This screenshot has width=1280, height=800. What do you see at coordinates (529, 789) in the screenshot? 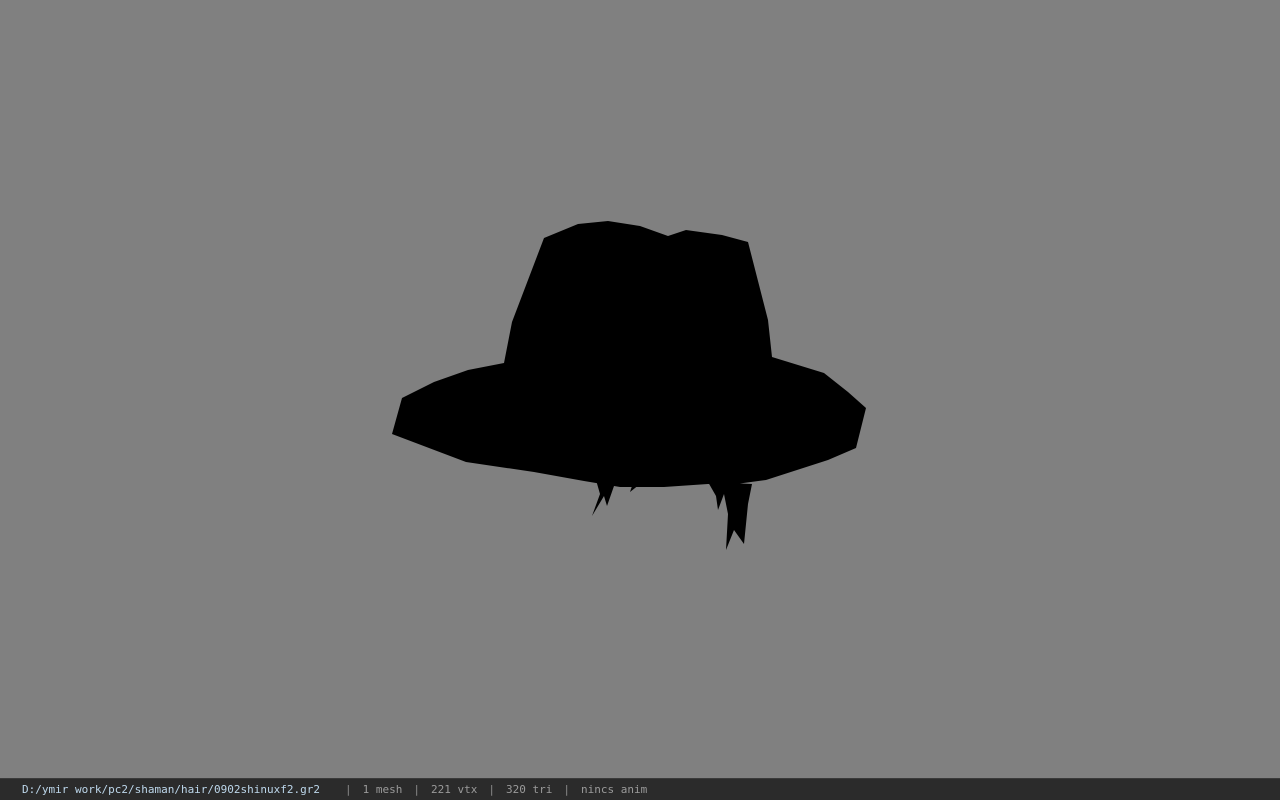
I see `triangle-count: 320 tri` at bounding box center [529, 789].